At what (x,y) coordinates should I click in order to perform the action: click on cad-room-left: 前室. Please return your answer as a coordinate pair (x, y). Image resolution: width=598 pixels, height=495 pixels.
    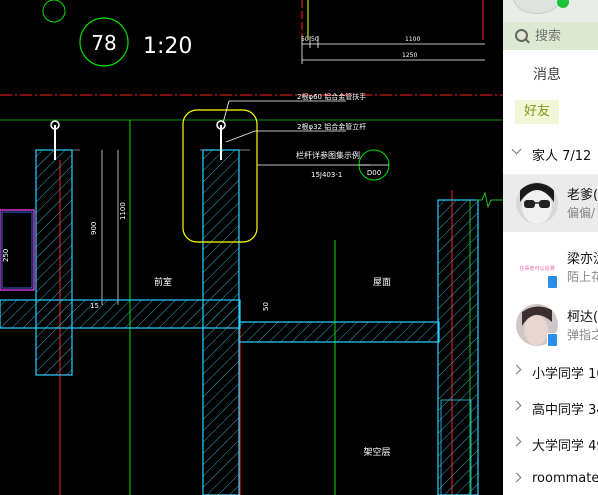
    Looking at the image, I should click on (163, 282).